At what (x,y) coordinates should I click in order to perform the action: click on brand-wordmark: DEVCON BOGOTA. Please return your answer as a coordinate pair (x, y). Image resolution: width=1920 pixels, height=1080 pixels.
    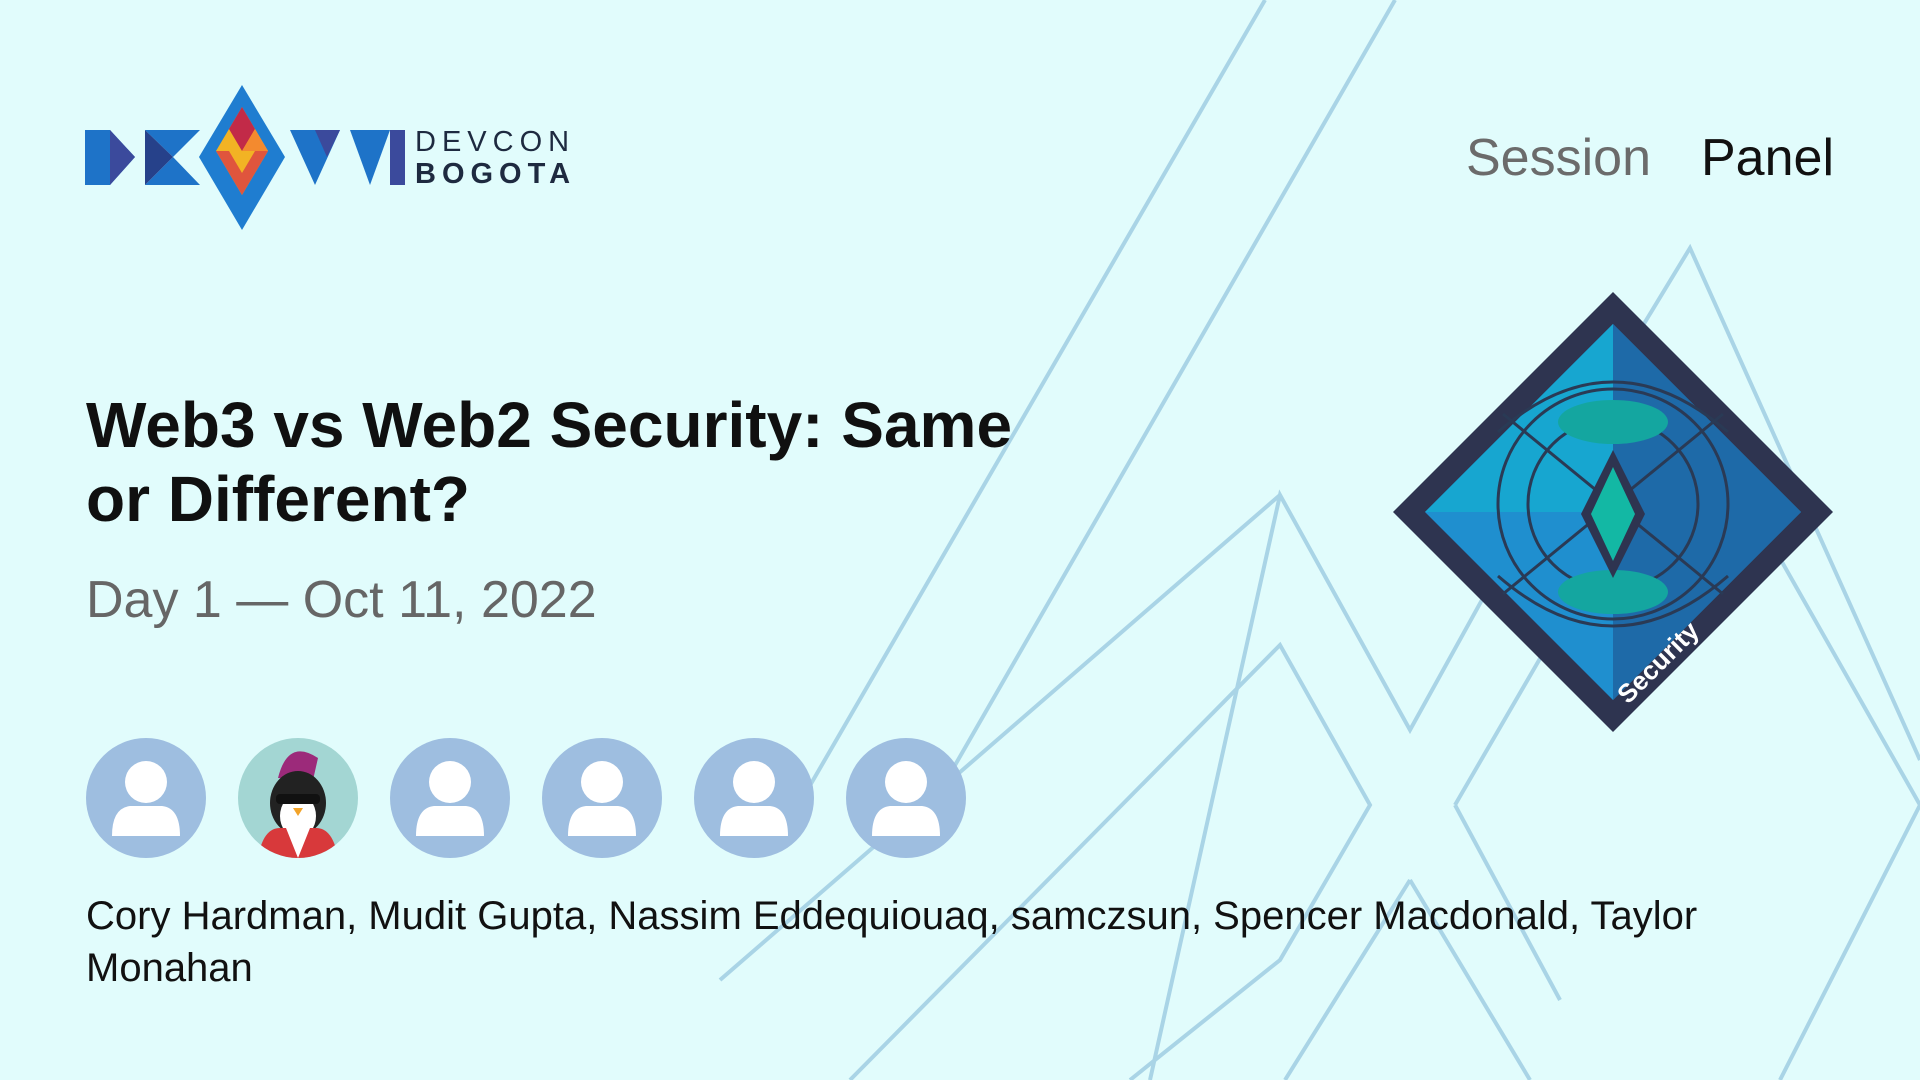
    Looking at the image, I should click on (495, 158).